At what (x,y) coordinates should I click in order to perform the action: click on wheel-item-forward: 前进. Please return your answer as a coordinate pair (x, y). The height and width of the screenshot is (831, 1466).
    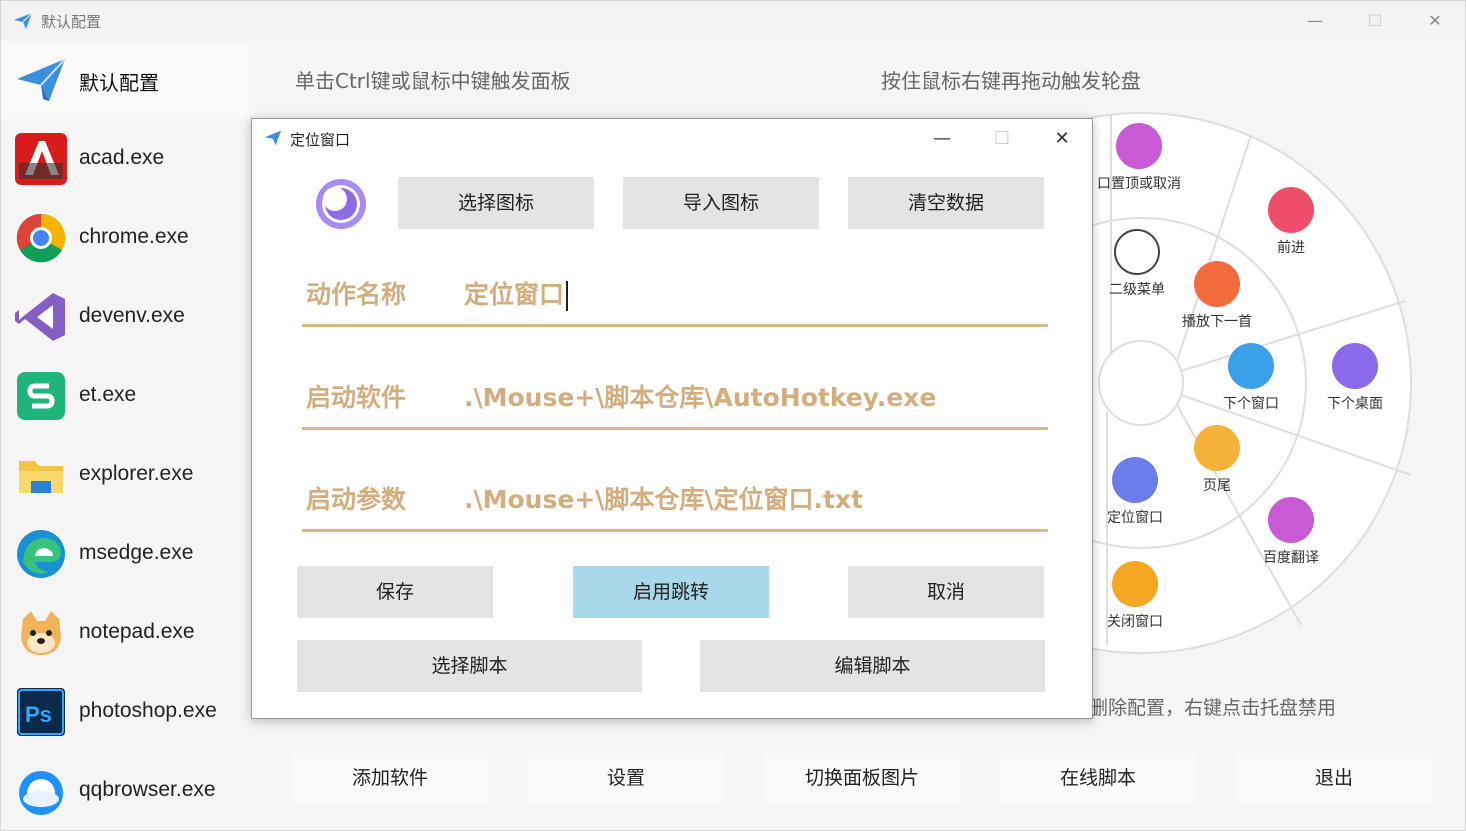
    Looking at the image, I should click on (1291, 222).